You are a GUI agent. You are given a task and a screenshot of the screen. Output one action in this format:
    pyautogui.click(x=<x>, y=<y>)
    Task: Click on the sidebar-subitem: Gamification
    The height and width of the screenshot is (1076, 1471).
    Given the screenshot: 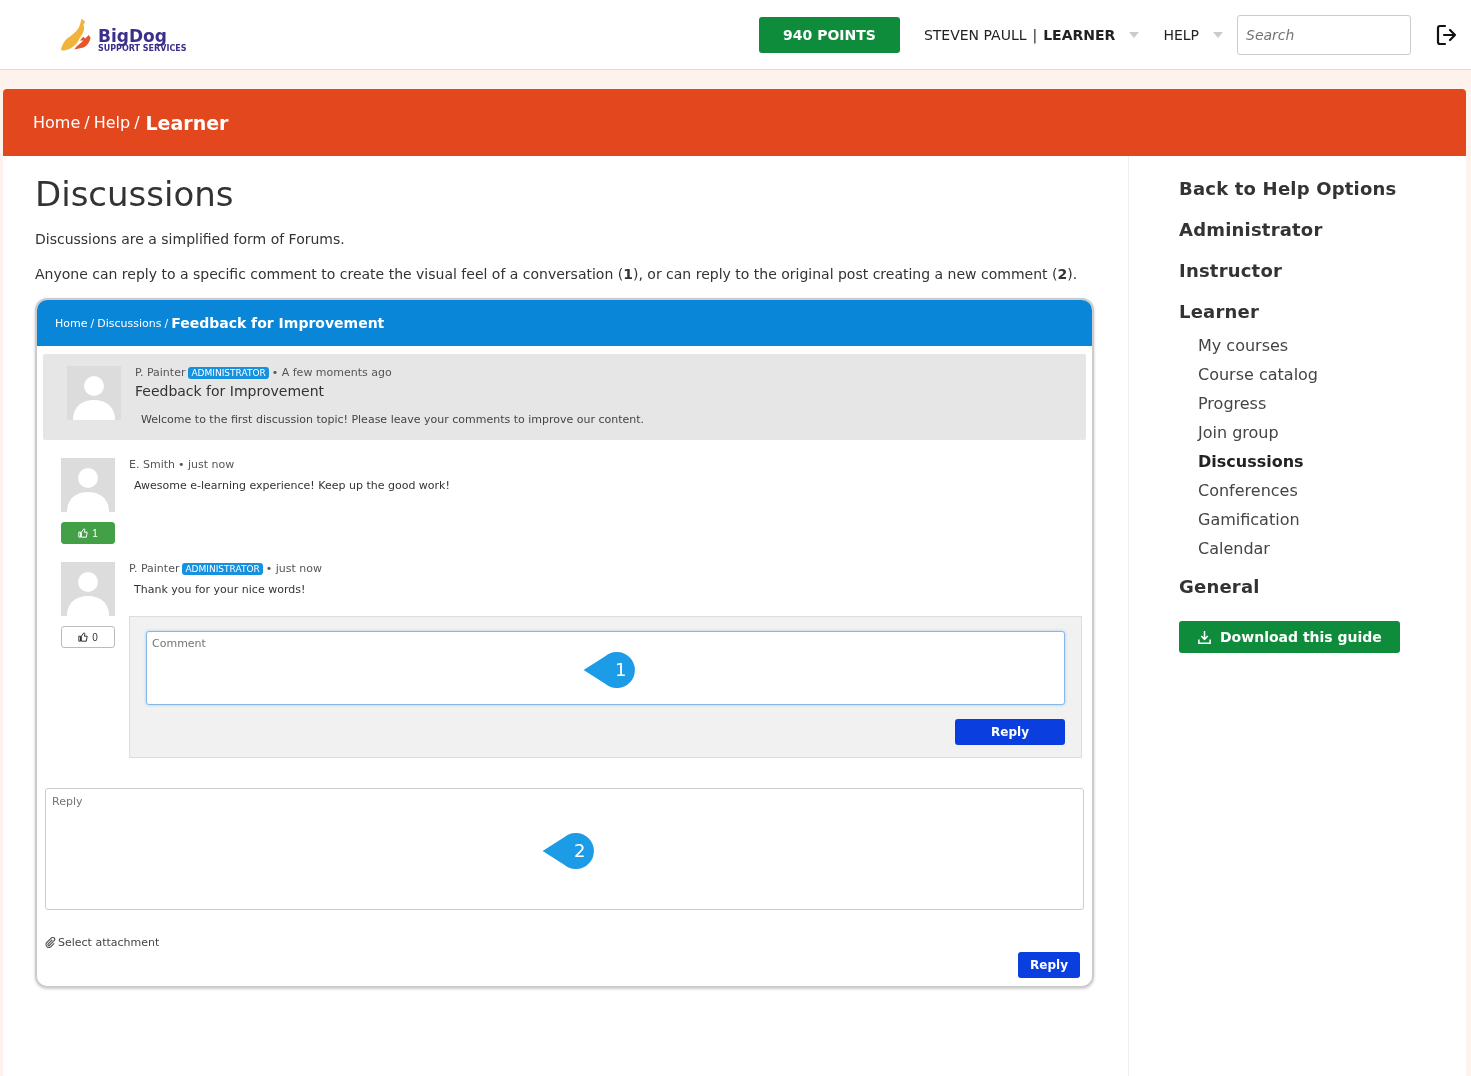 What is the action you would take?
    pyautogui.click(x=1258, y=519)
    